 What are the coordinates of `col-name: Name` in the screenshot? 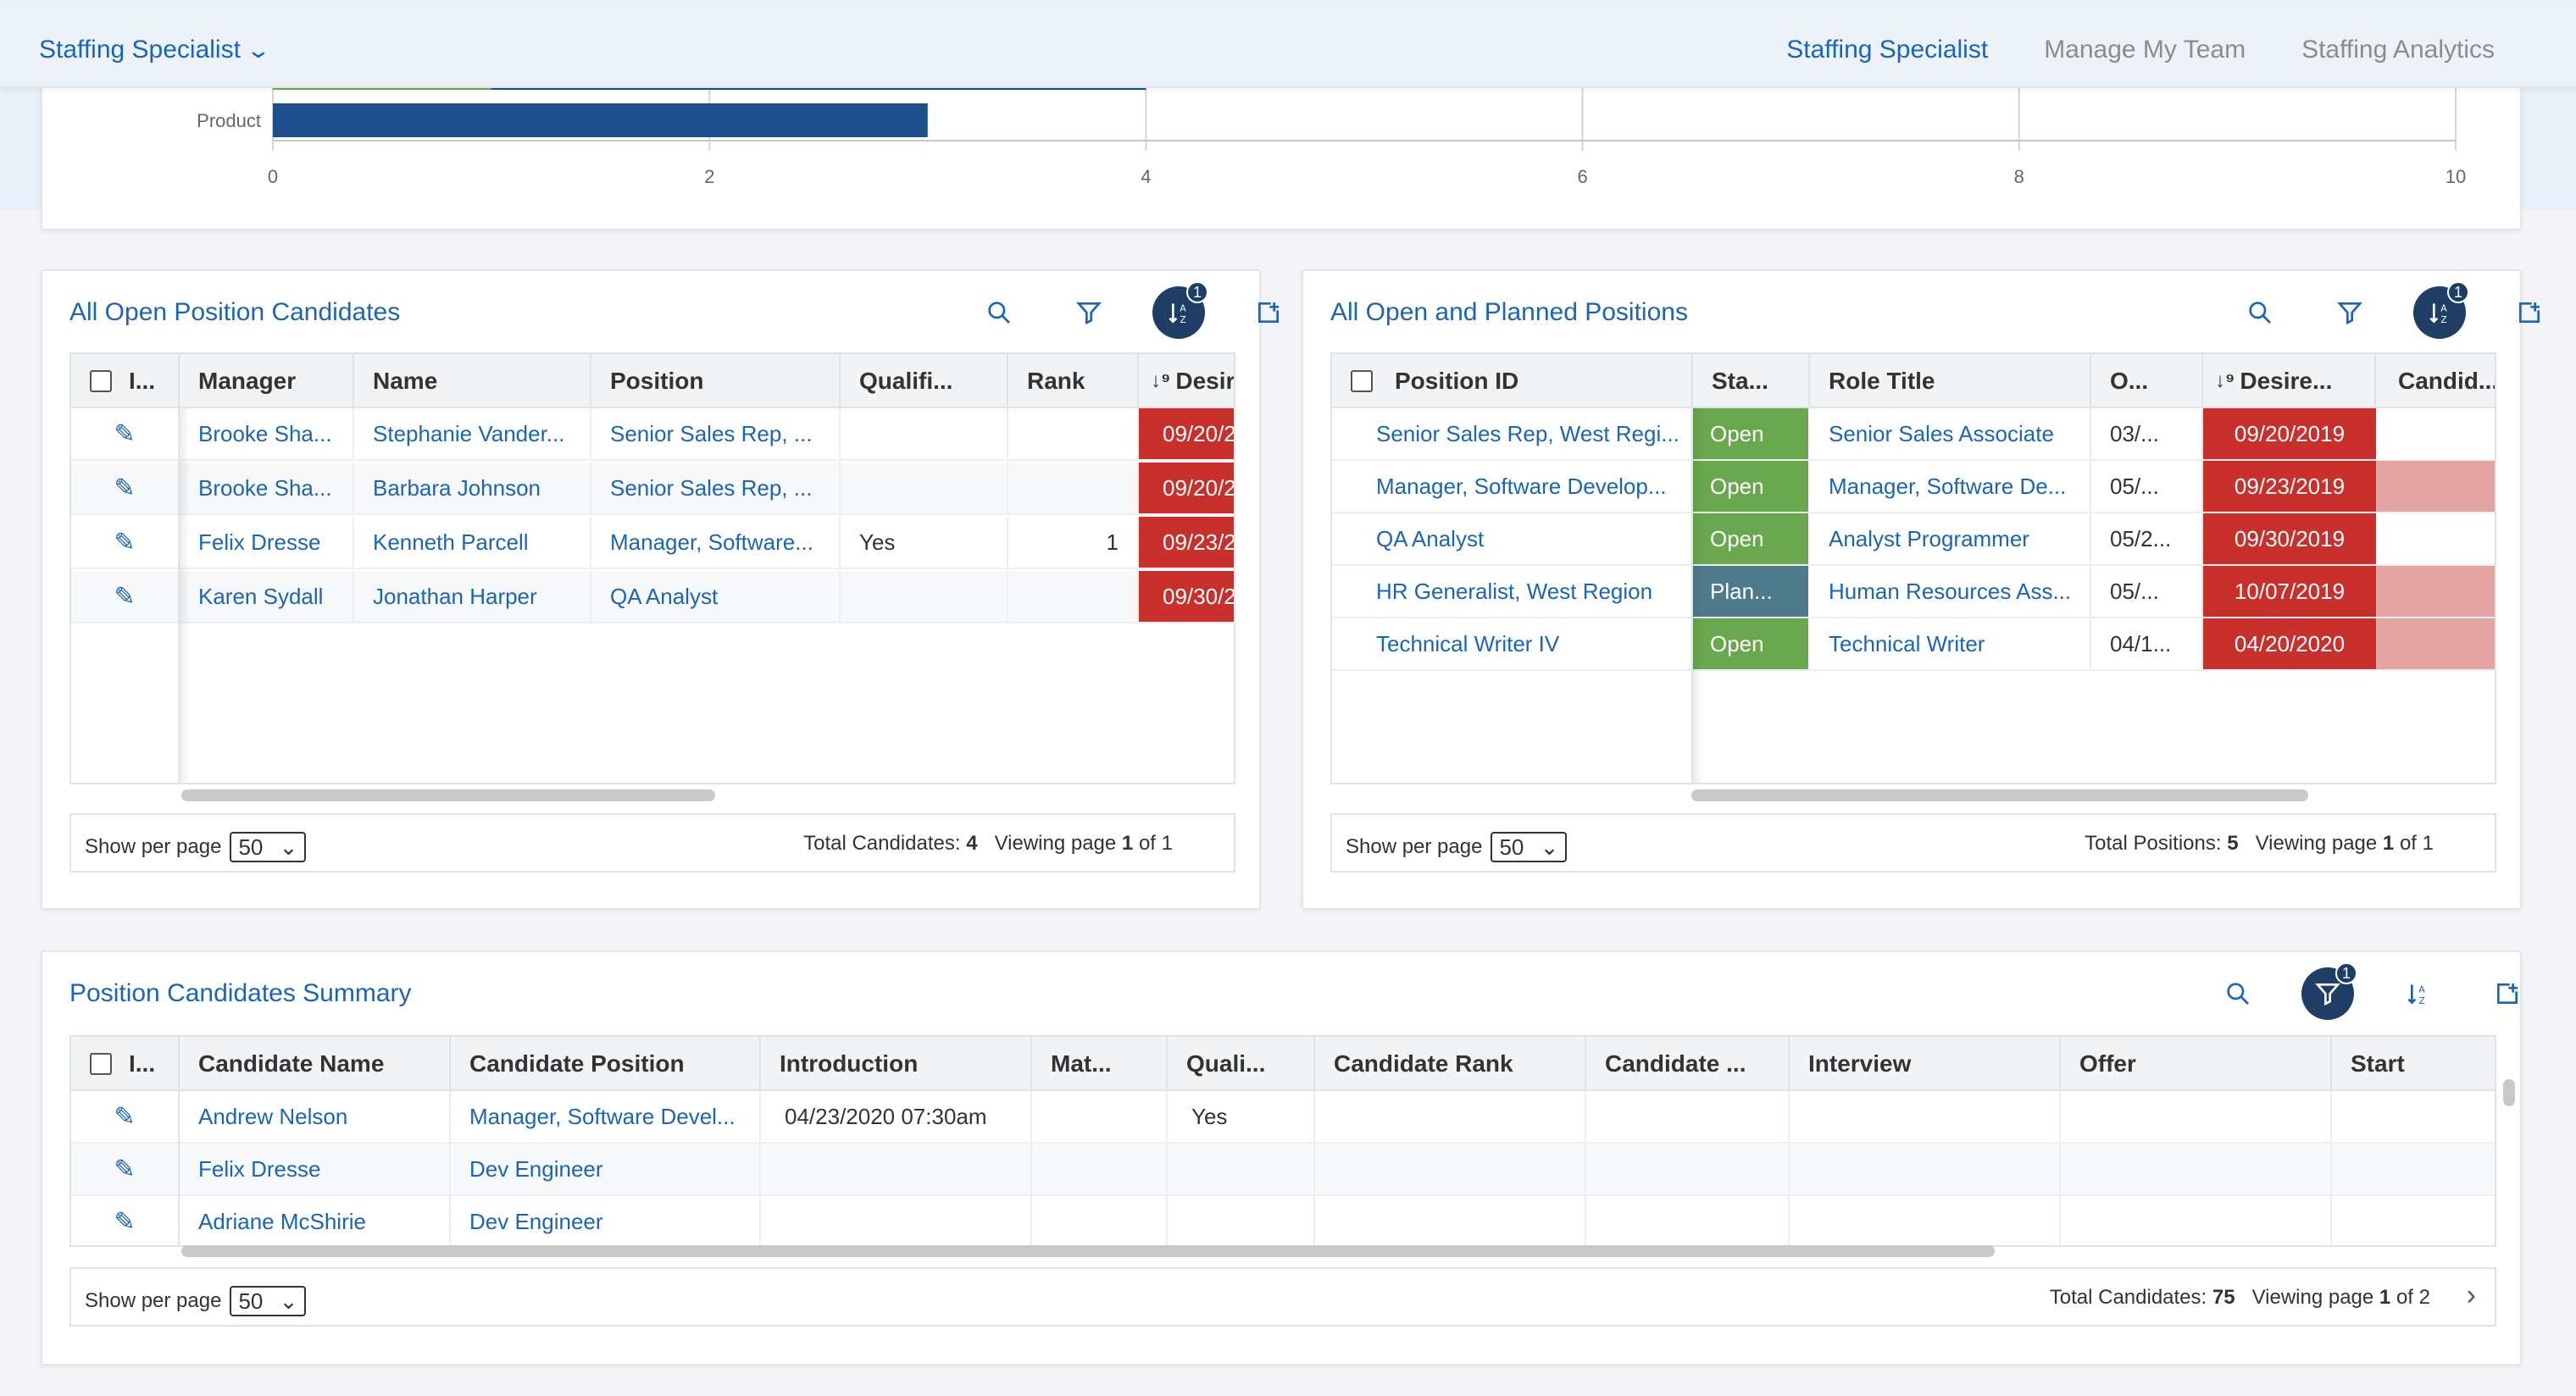 It's located at (472, 381).